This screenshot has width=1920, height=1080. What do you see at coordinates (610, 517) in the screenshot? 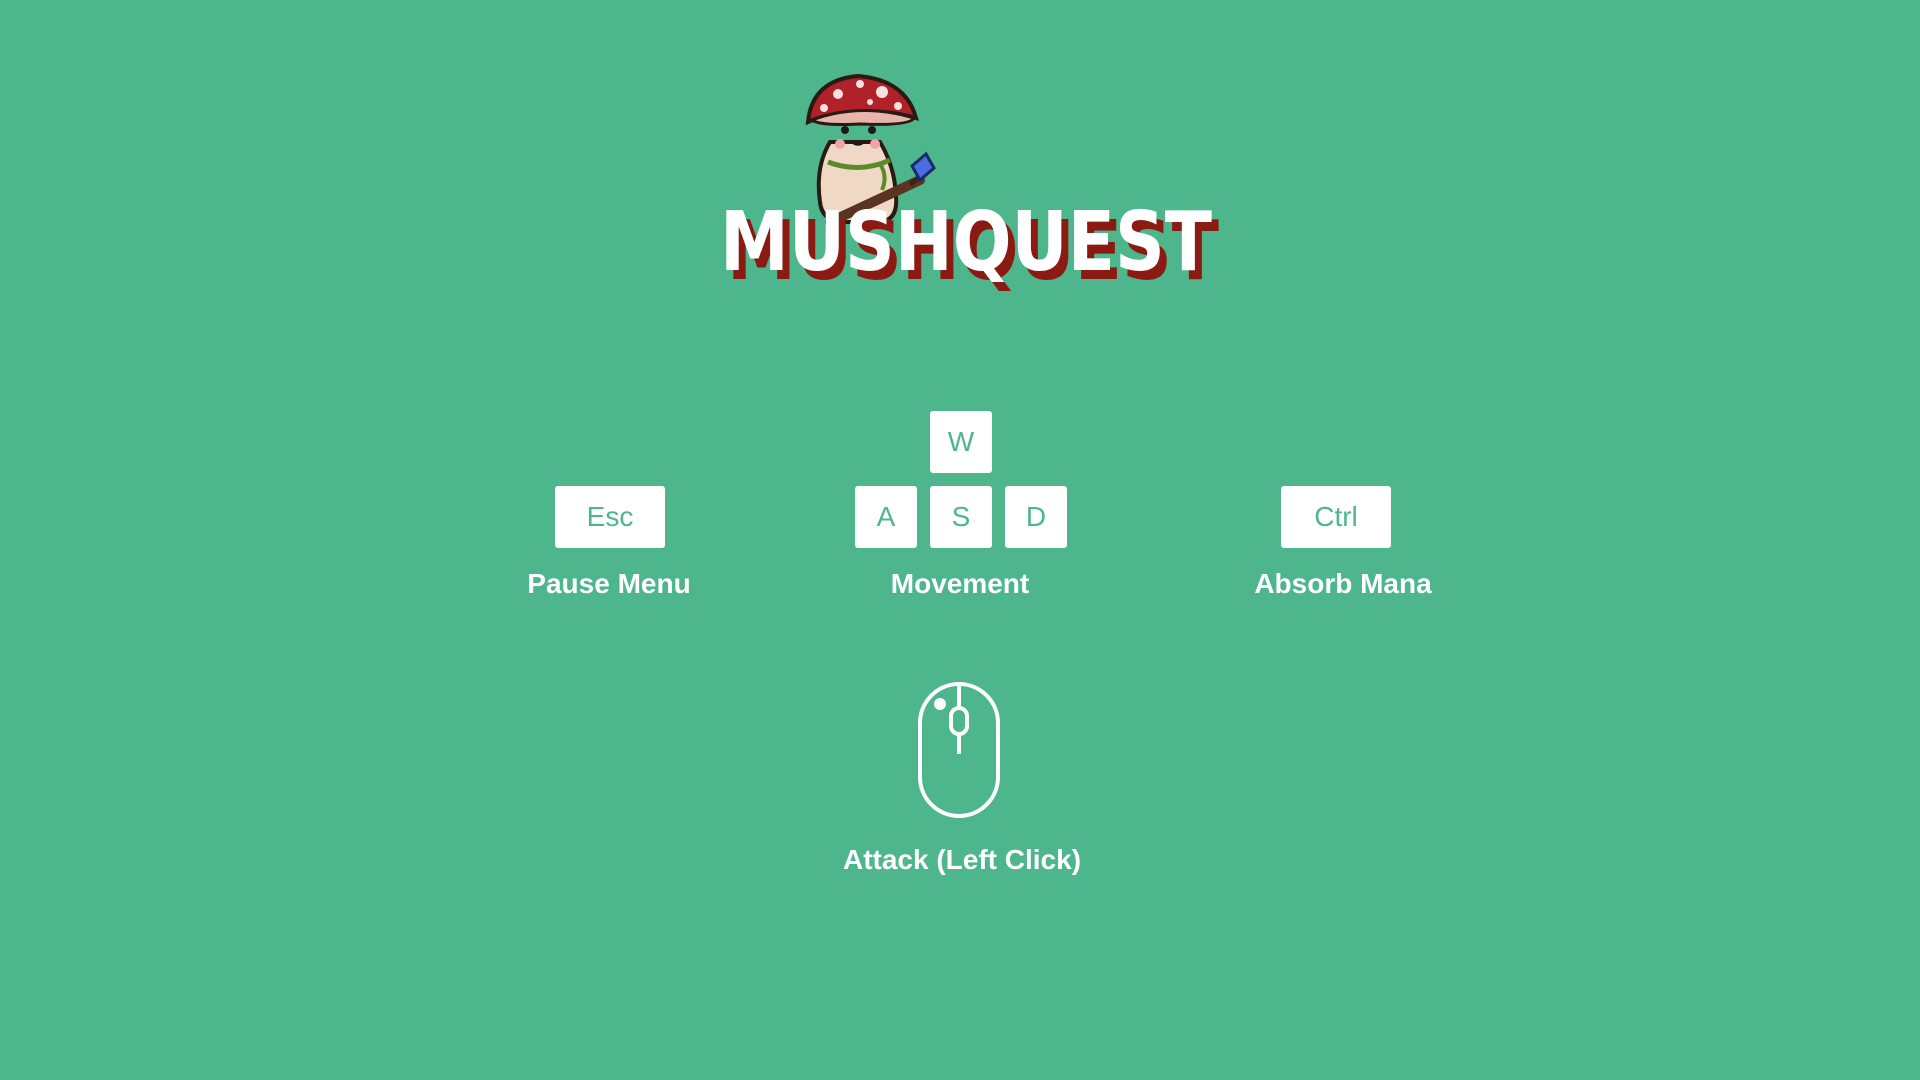
I see `esc-key: Esc` at bounding box center [610, 517].